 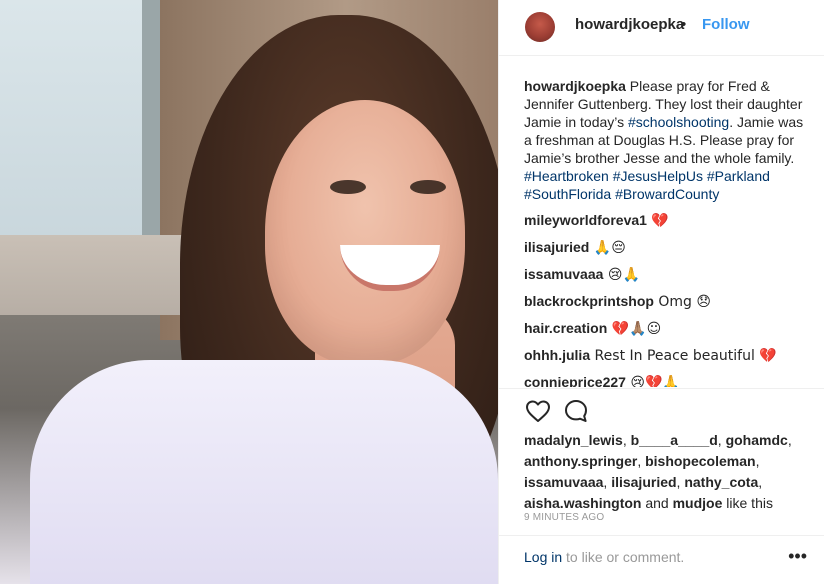 What do you see at coordinates (365, 232) in the screenshot?
I see `photo-face` at bounding box center [365, 232].